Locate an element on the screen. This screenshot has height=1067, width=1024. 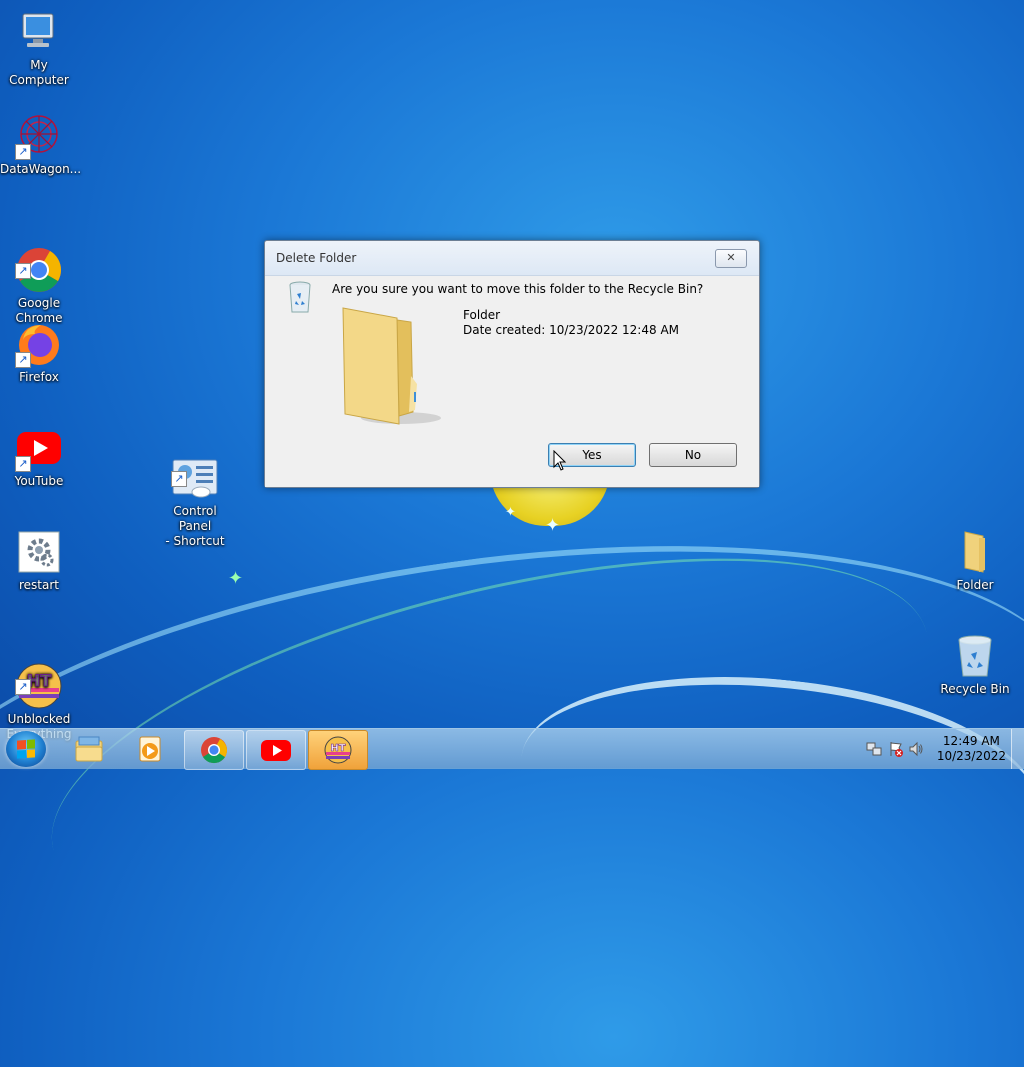
firefox-icon: ↗ is located at coordinates (39, 344).